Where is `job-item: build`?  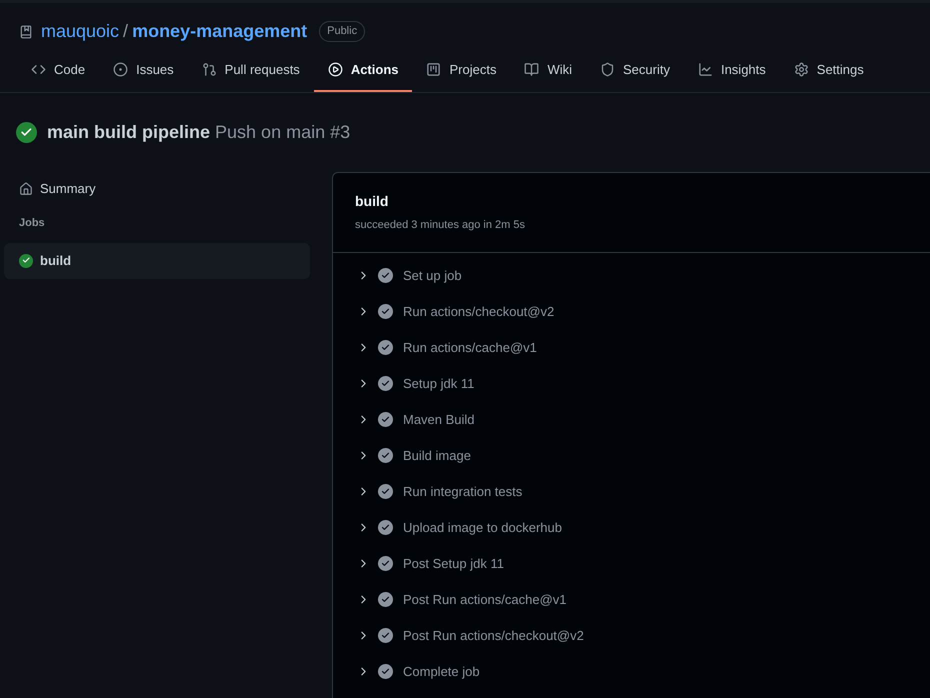 job-item: build is located at coordinates (157, 260).